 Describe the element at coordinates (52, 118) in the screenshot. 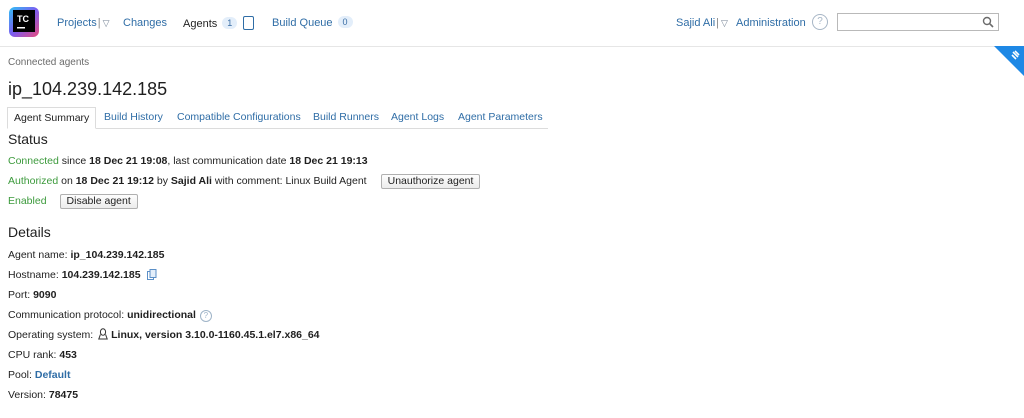

I see `tab-agent-summary: Agent Summary` at that location.